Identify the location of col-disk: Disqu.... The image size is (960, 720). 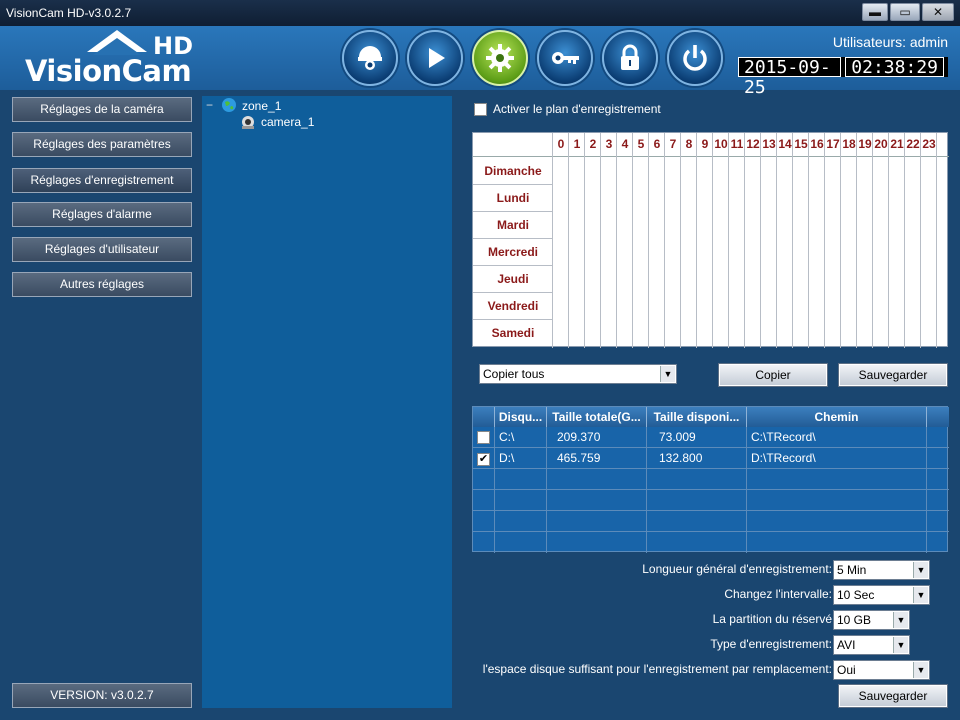
(521, 417).